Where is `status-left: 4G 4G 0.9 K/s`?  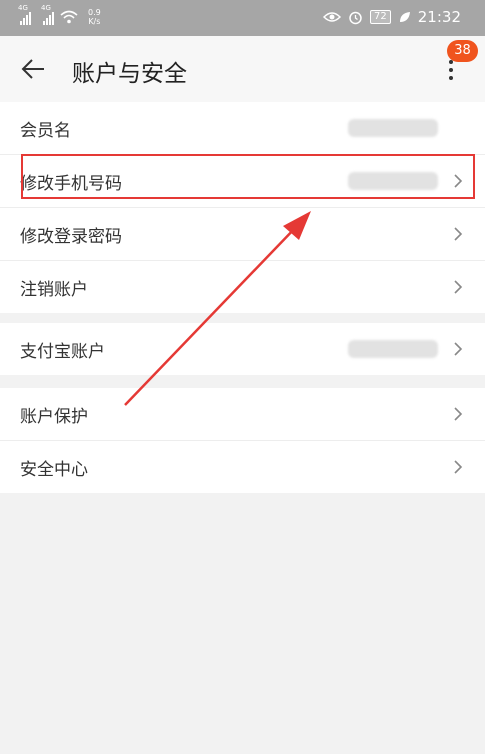
status-left: 4G 4G 0.9 K/s is located at coordinates (59, 15).